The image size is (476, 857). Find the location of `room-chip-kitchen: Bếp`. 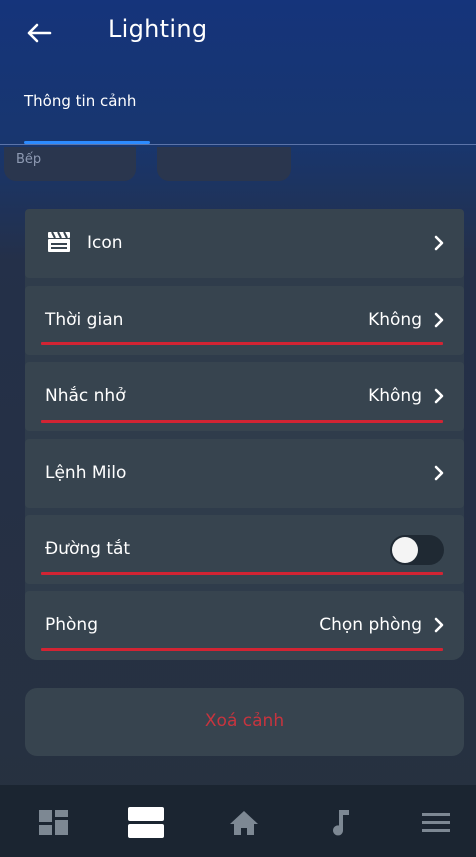

room-chip-kitchen: Bếp is located at coordinates (70, 164).